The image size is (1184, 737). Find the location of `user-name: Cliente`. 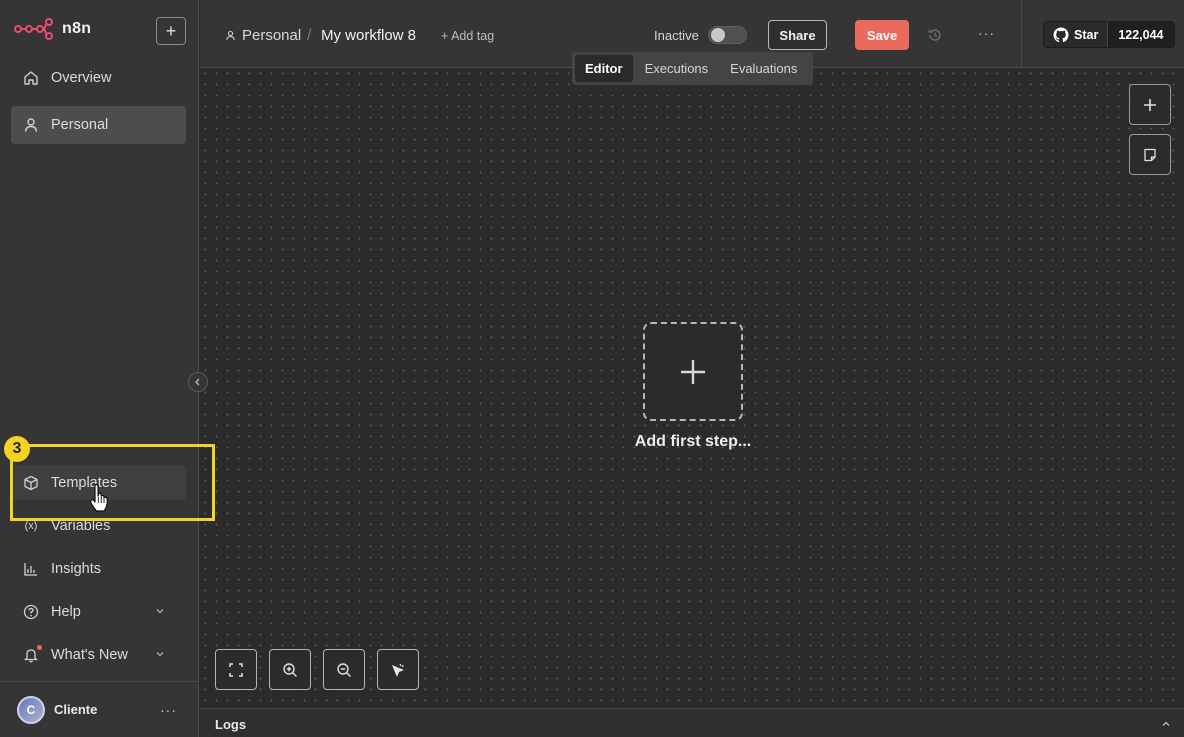

user-name: Cliente is located at coordinates (76, 709).